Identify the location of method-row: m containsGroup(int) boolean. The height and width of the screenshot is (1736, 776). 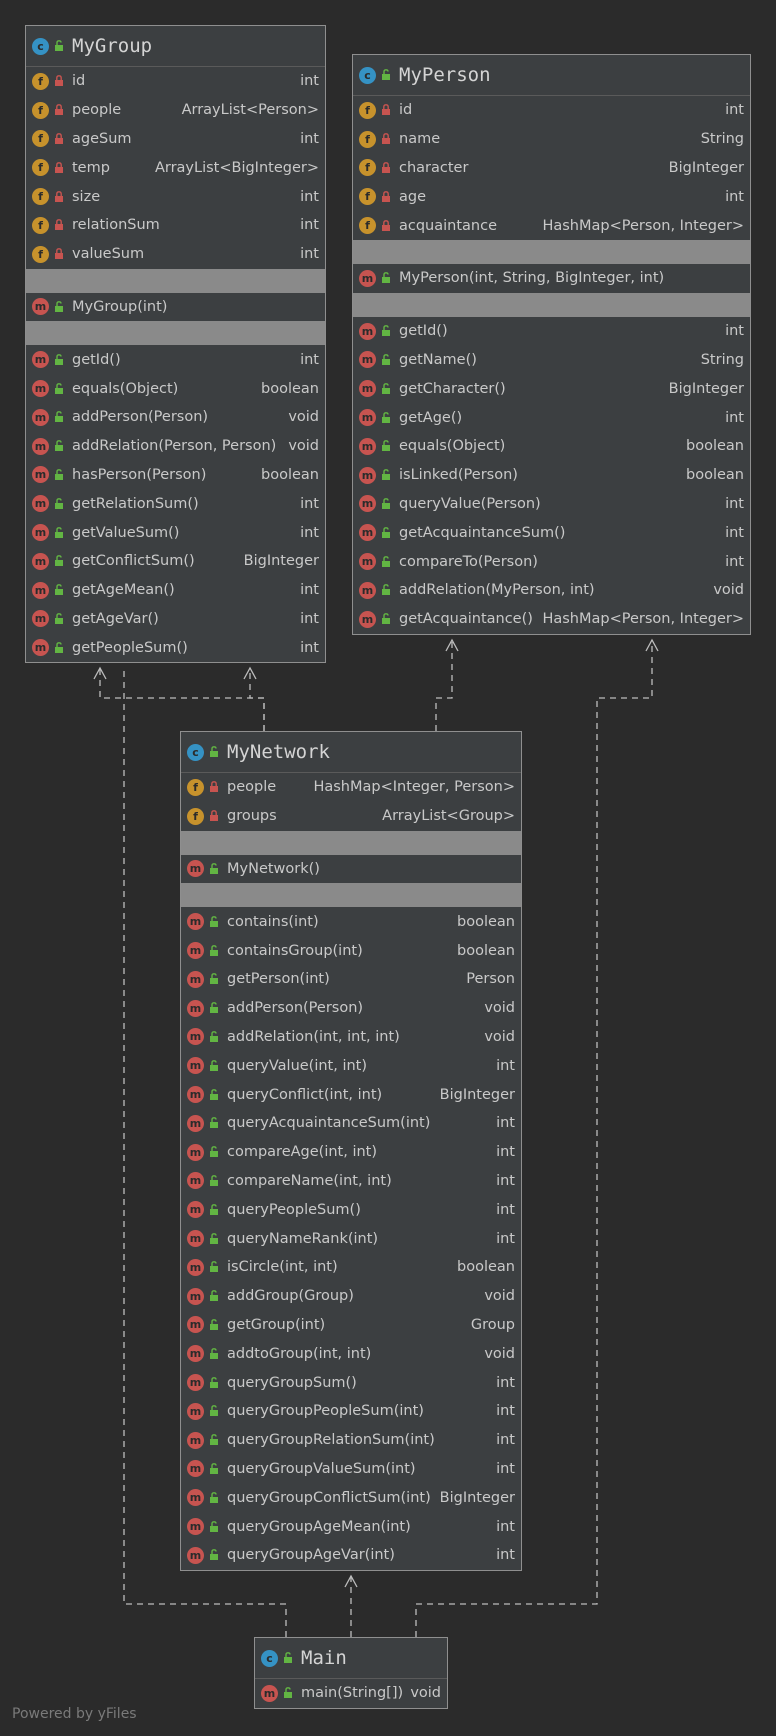
(351, 950).